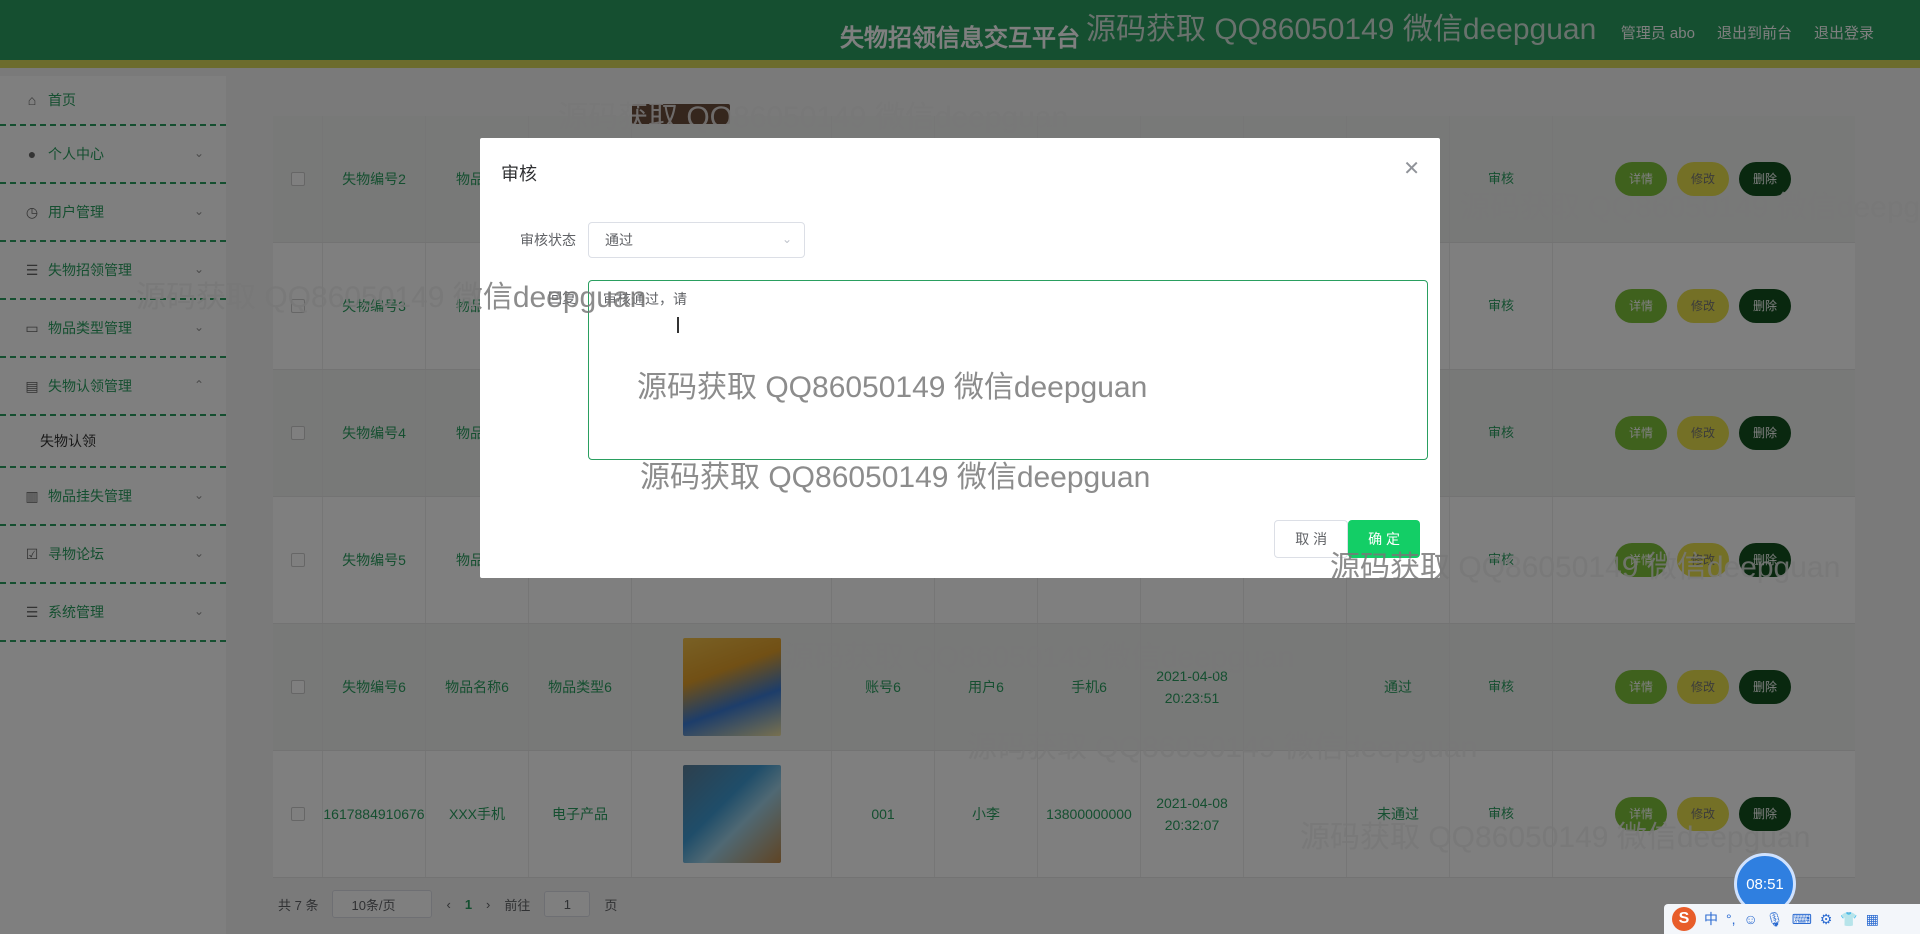 The height and width of the screenshot is (934, 1920). What do you see at coordinates (1848, 919) in the screenshot?
I see `skin-icon: 👕` at bounding box center [1848, 919].